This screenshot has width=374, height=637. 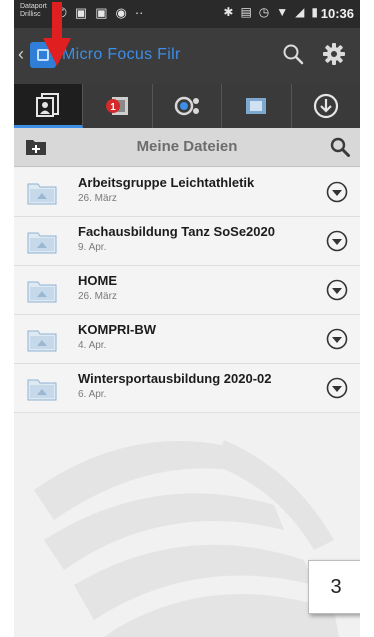 I want to click on alarm-icon: ◷, so click(x=264, y=12).